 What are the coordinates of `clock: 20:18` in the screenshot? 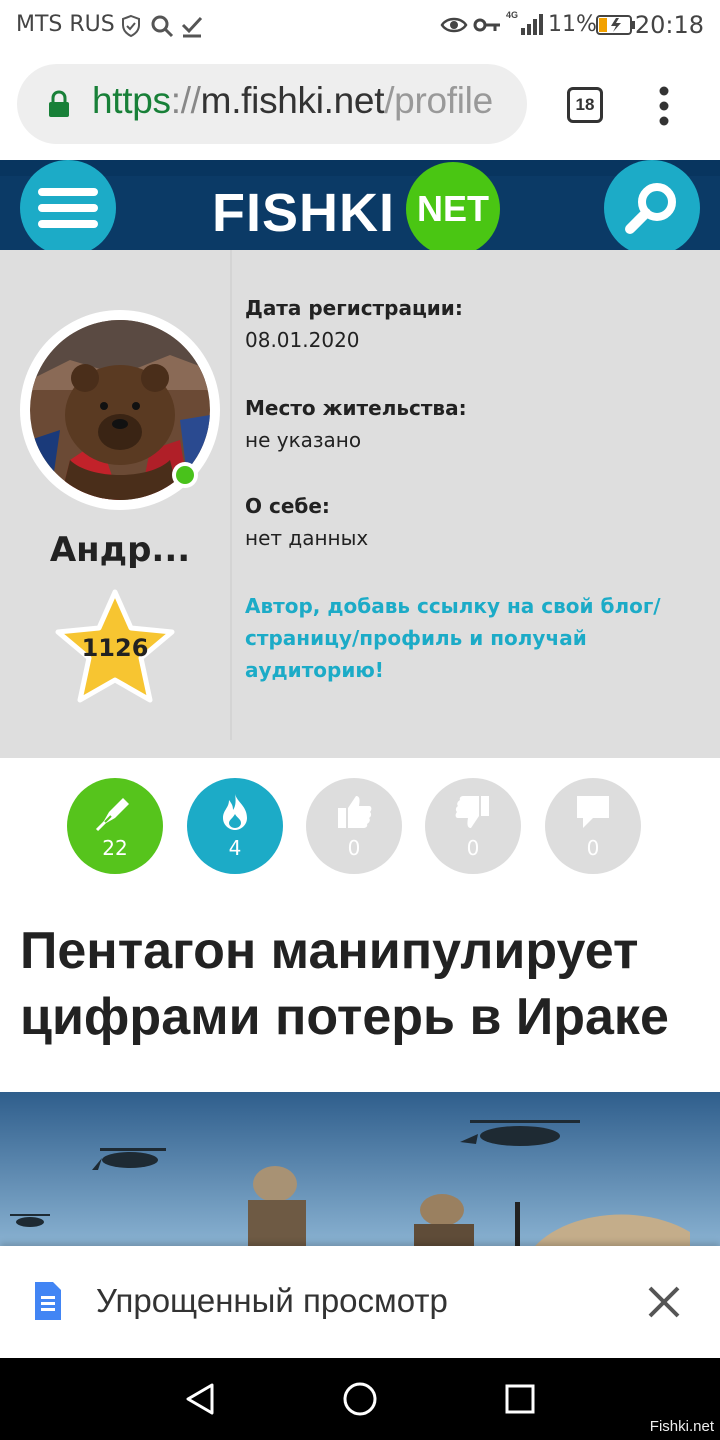 It's located at (669, 25).